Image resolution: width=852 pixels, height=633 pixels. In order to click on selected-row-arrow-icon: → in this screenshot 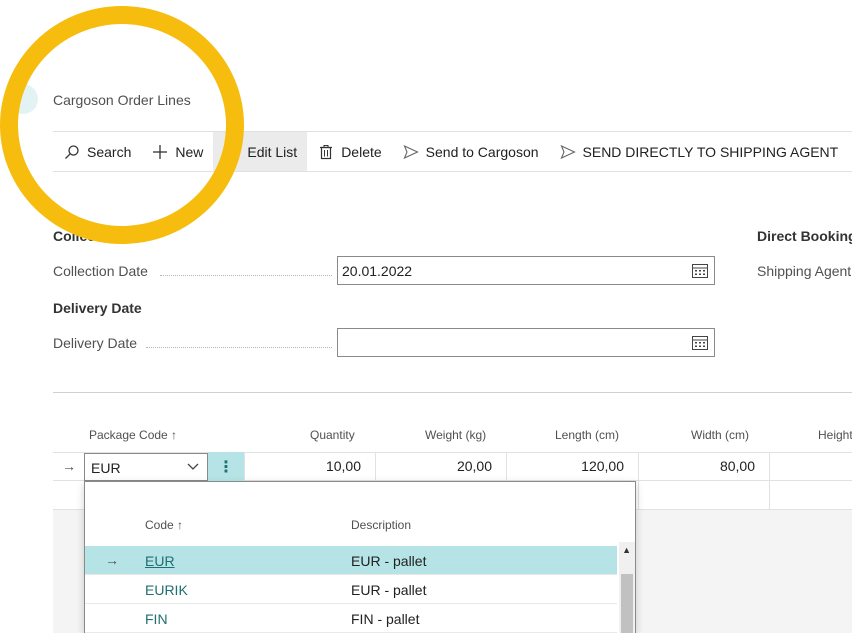, I will do `click(112, 560)`.